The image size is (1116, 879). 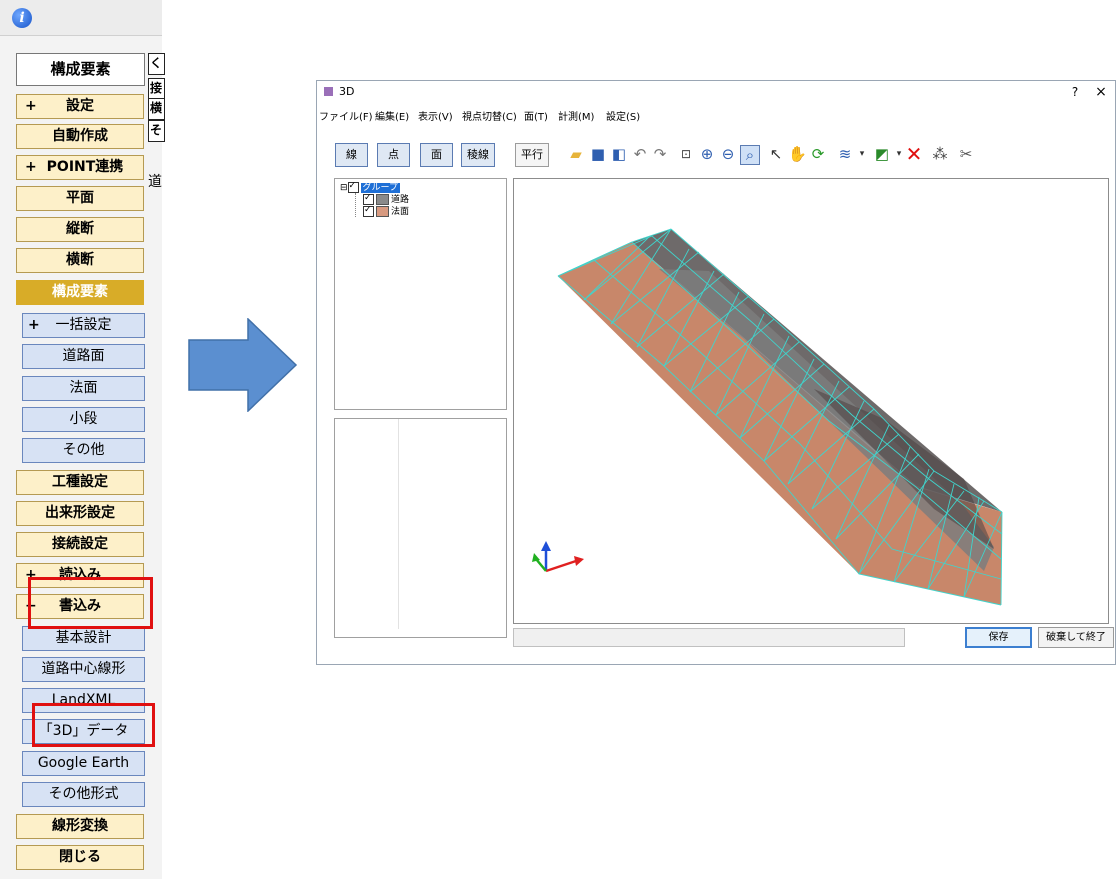 I want to click on collapsed-panel-strip: く 接 横 そ 道, so click(x=156, y=121).